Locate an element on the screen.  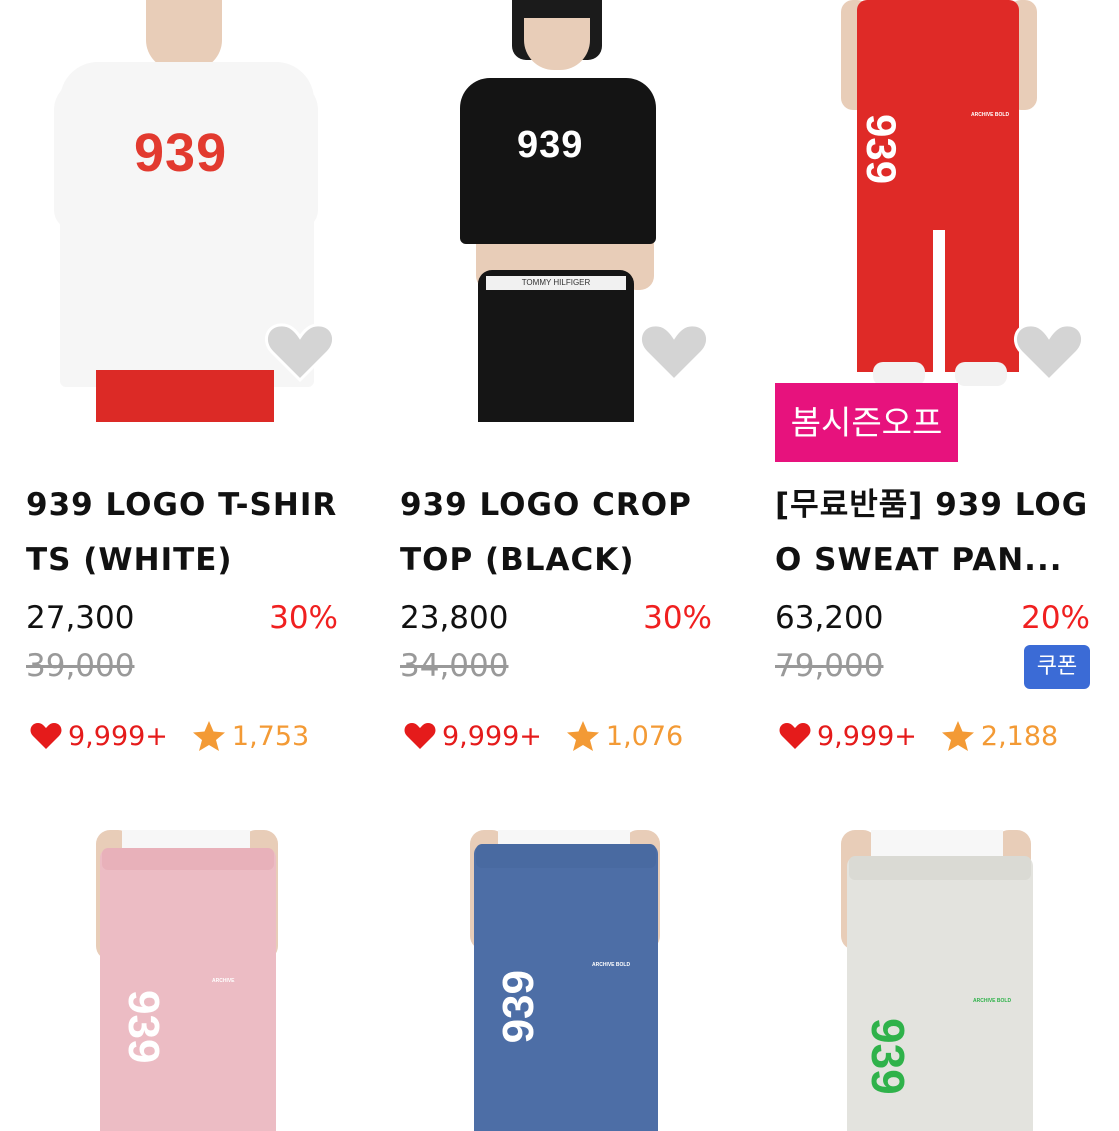
product-stats: 9,999+ 1,076 is located at coordinates (543, 736).